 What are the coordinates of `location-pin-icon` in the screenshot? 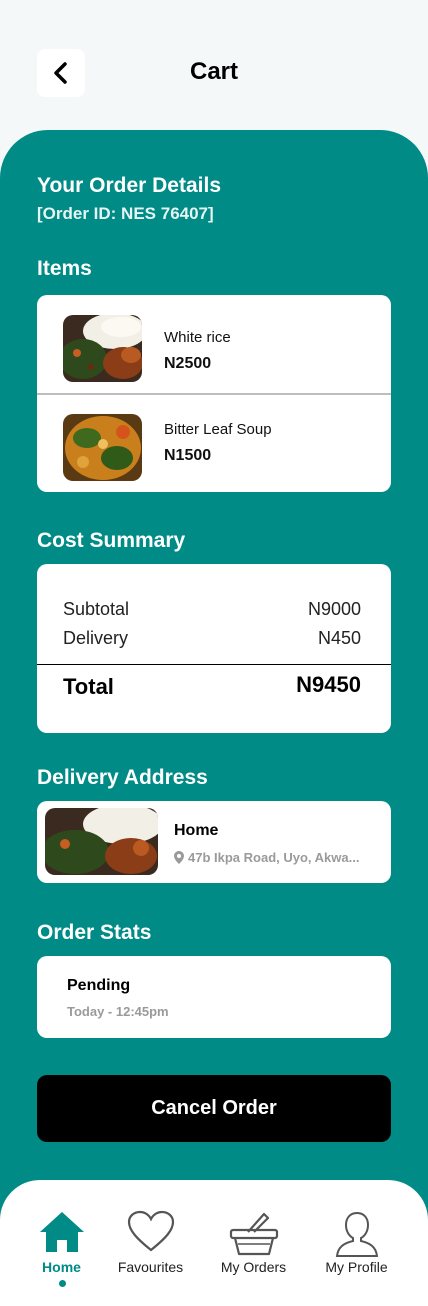 It's located at (179, 857).